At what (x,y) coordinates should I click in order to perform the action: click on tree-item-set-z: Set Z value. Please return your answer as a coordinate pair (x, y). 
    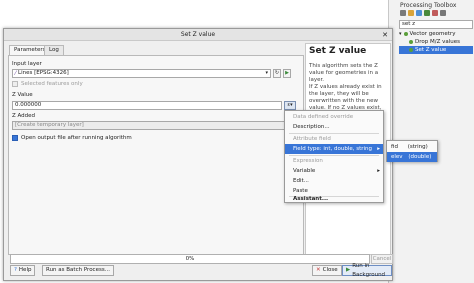
    Looking at the image, I should click on (436, 50).